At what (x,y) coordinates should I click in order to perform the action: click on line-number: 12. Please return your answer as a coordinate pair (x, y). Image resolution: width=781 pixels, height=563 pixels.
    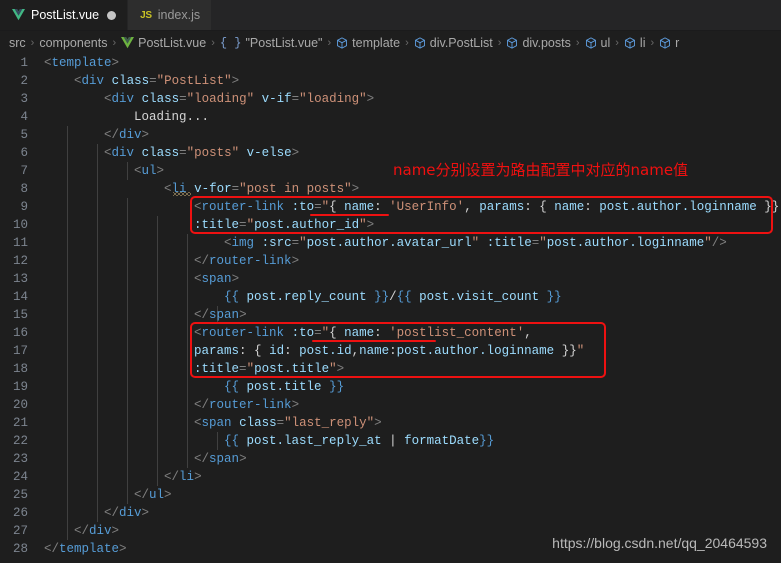
    Looking at the image, I should click on (20, 261).